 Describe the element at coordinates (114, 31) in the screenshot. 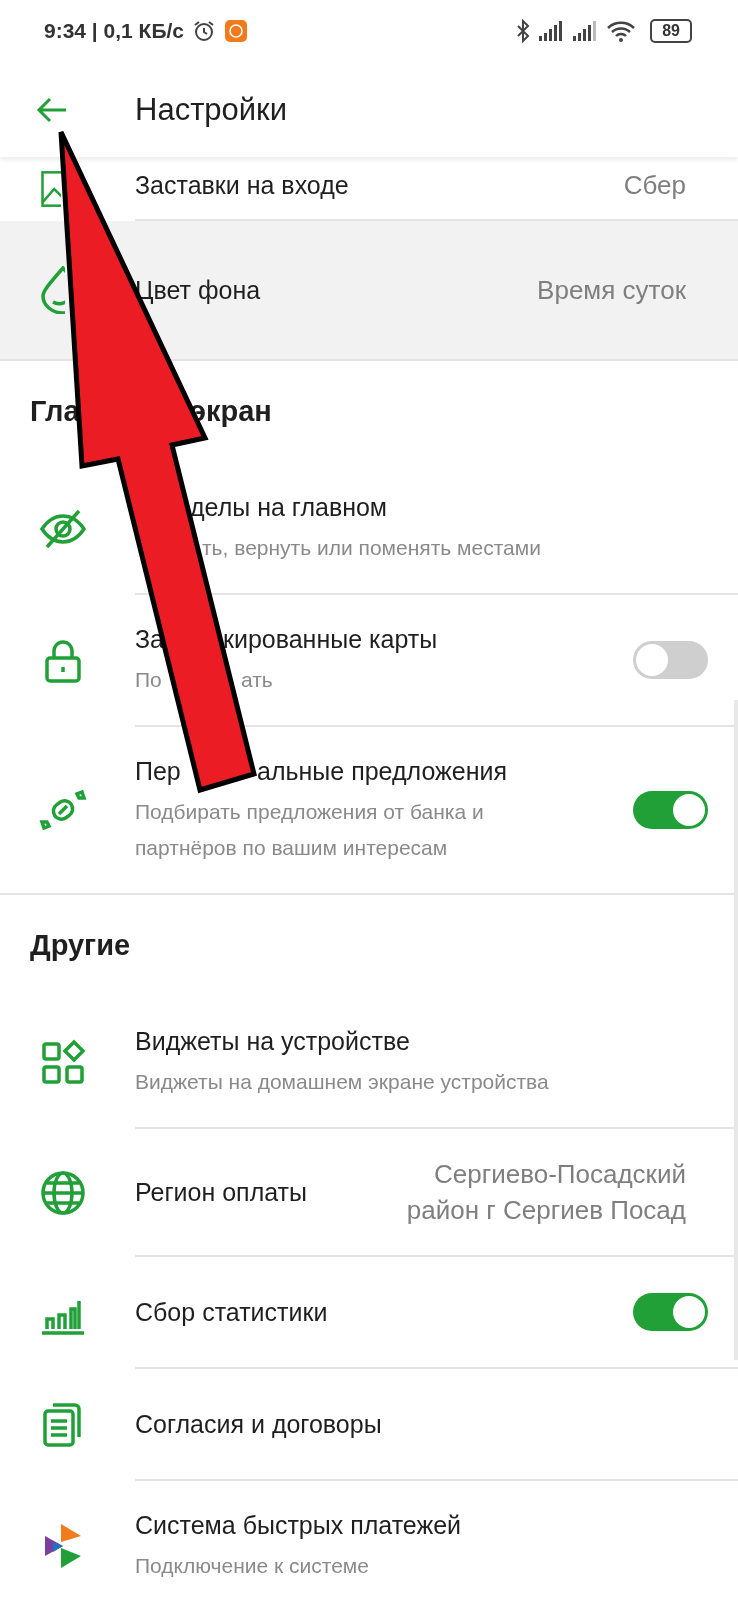

I see `status-text: 9:34 | 0,1 КБ/с` at that location.